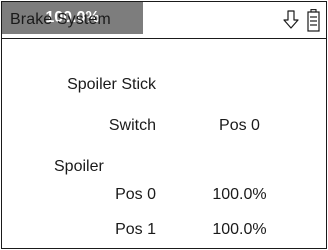 Image resolution: width=328 pixels, height=250 pixels. Describe the element at coordinates (313, 20) in the screenshot. I see `battery-icon` at that location.